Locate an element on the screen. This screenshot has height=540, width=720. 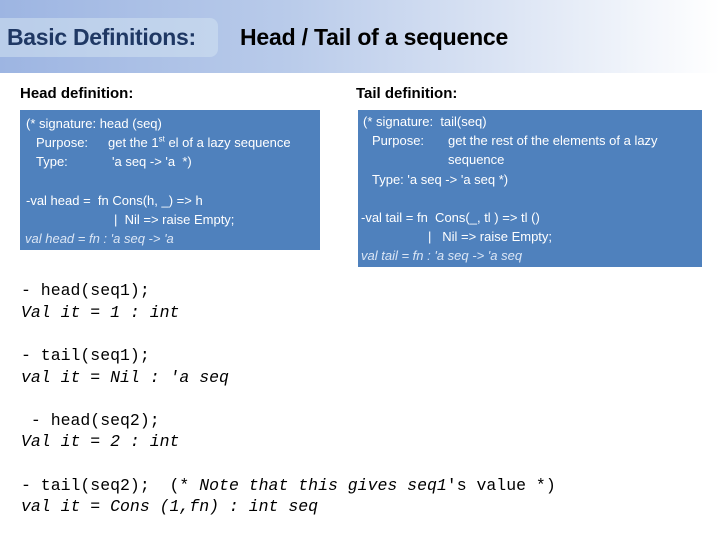
tail-code-line1: -val tail = fn Cons(_, tl ) => tl () is located at coordinates (450, 217).